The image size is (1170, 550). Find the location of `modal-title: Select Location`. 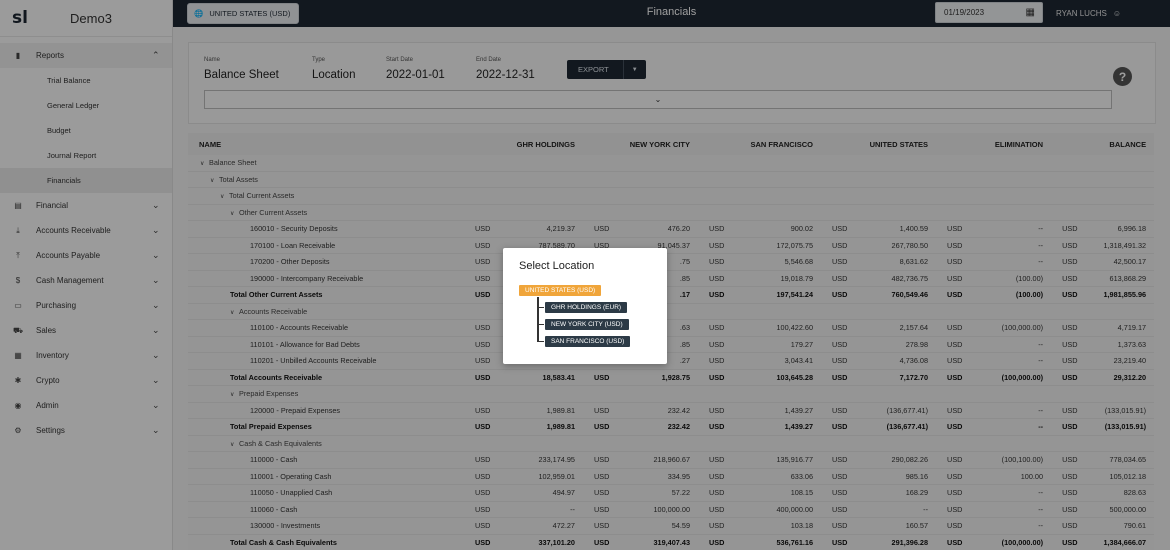

modal-title: Select Location is located at coordinates (557, 266).